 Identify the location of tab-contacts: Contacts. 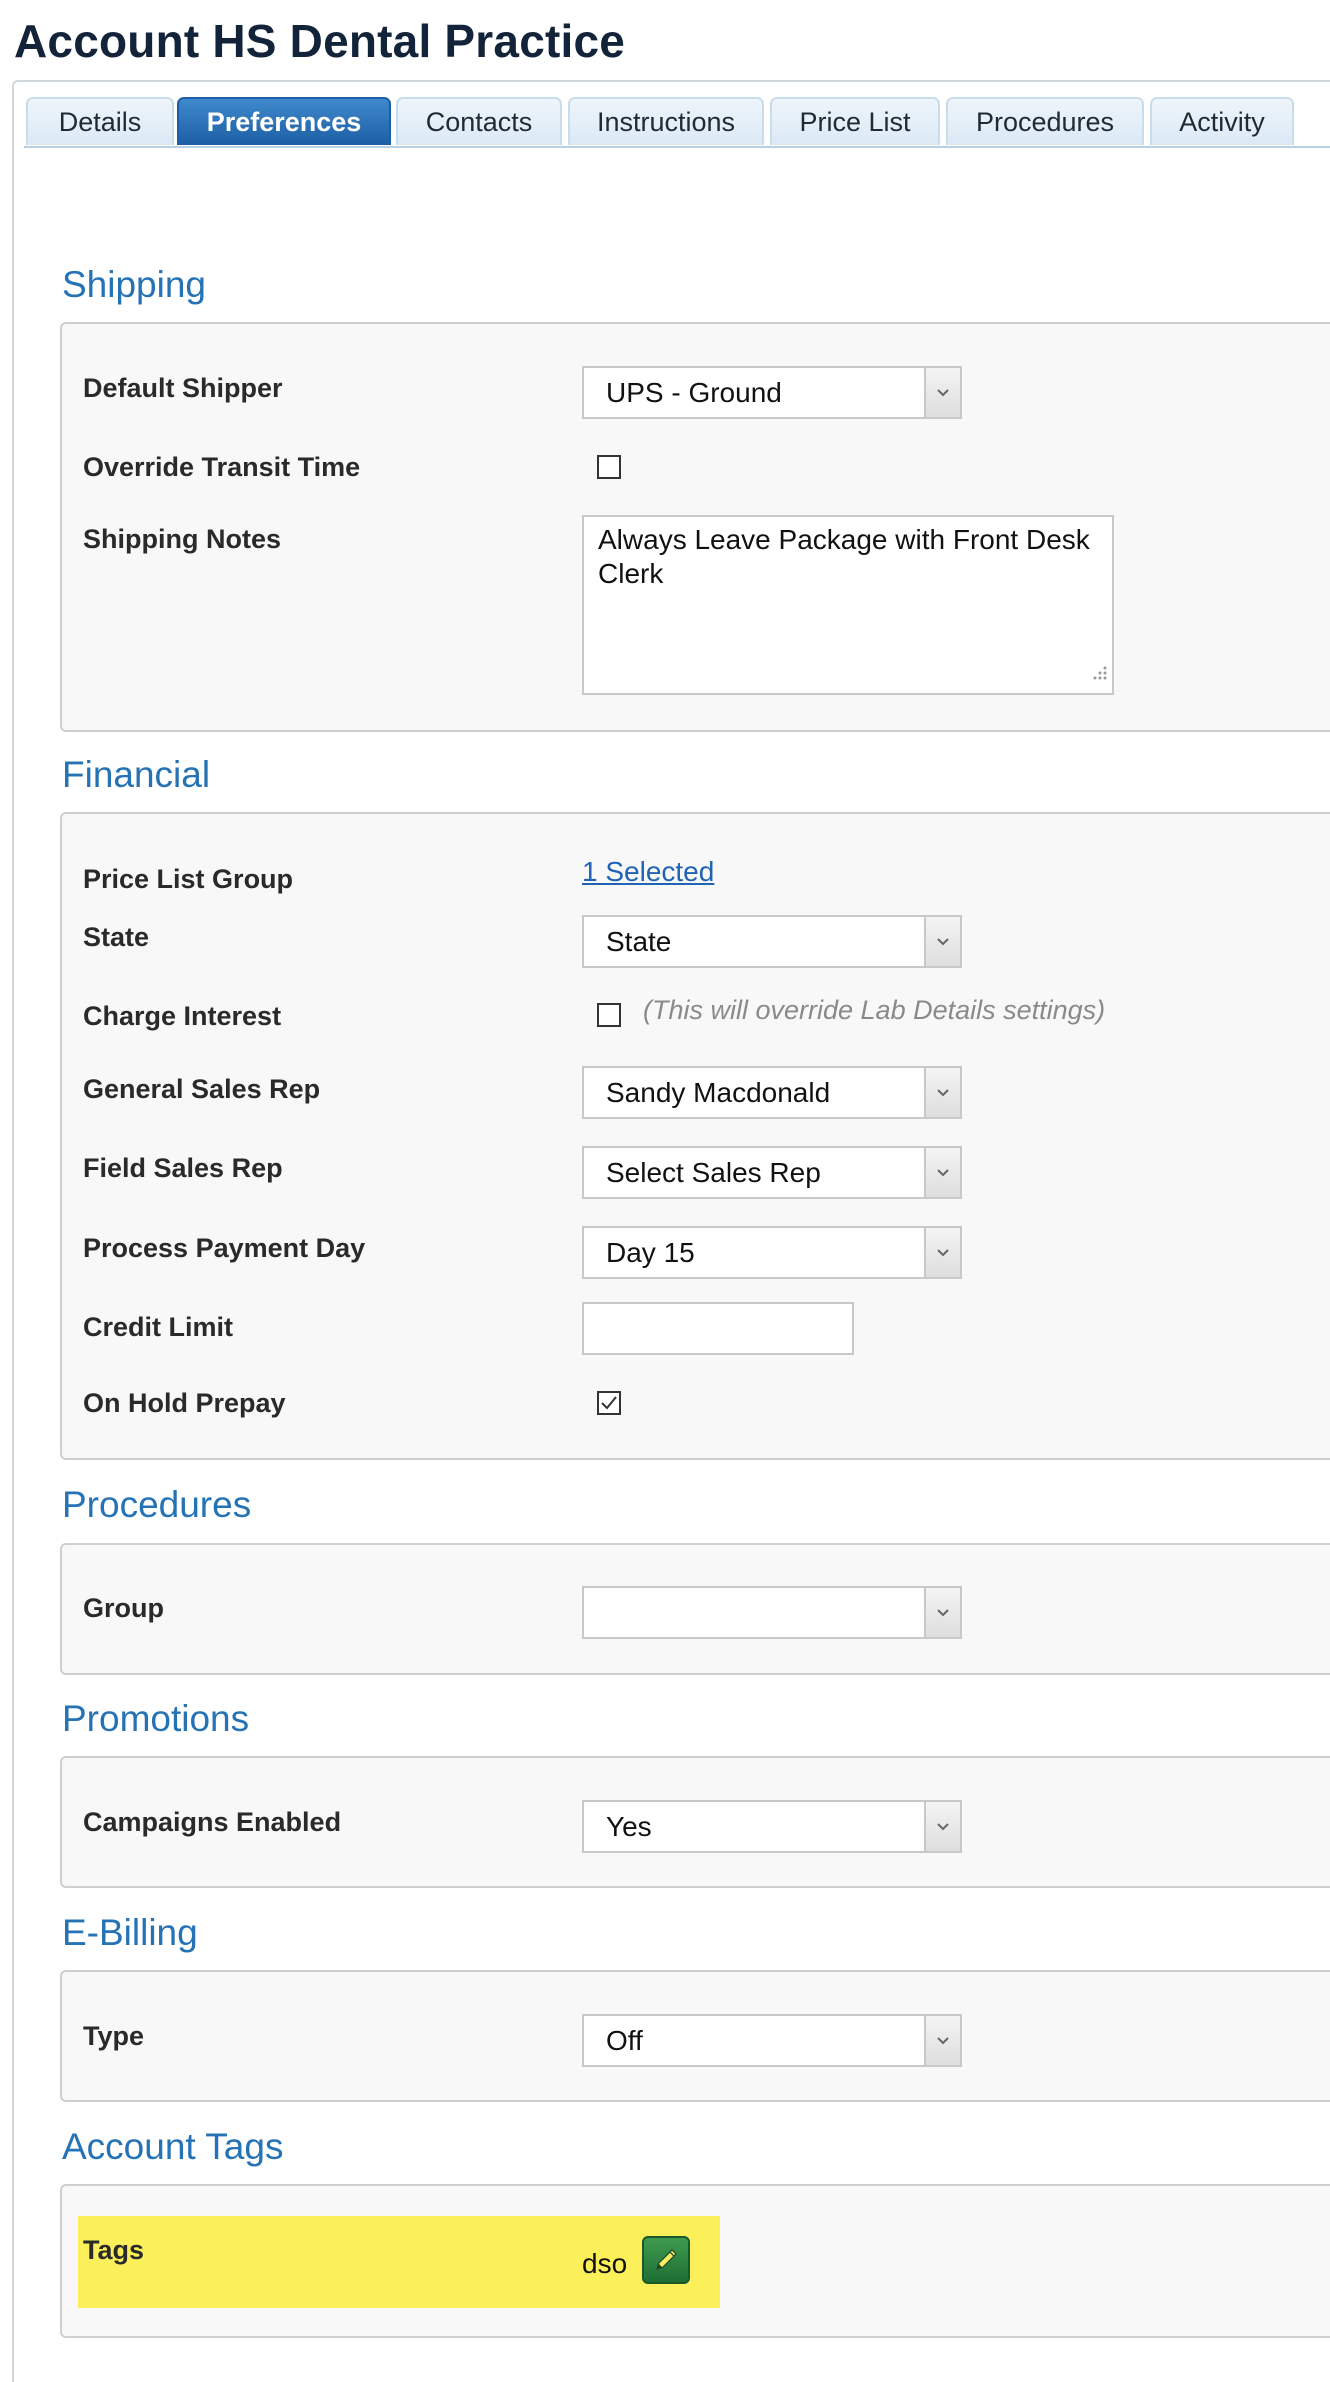
(479, 121).